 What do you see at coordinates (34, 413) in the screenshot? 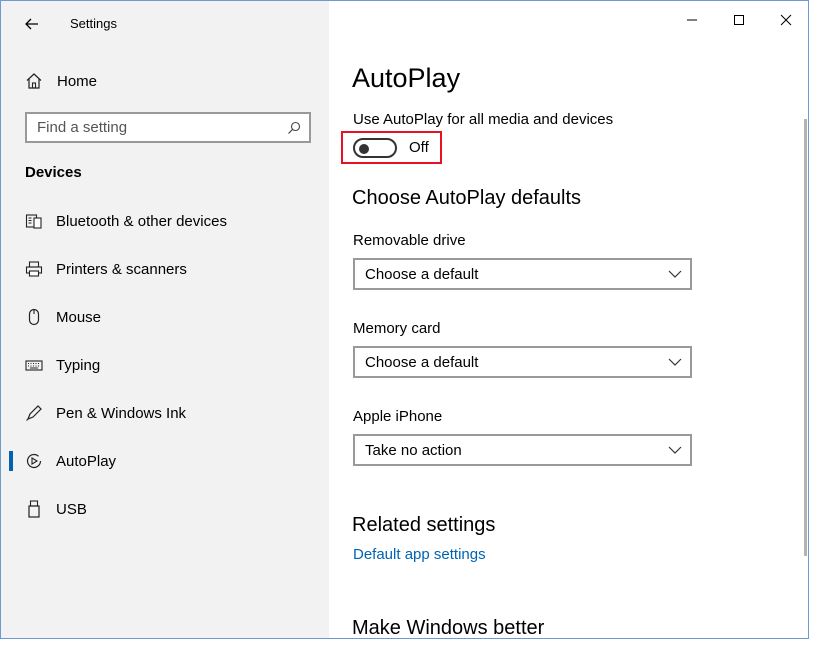
I see `pen-icon` at bounding box center [34, 413].